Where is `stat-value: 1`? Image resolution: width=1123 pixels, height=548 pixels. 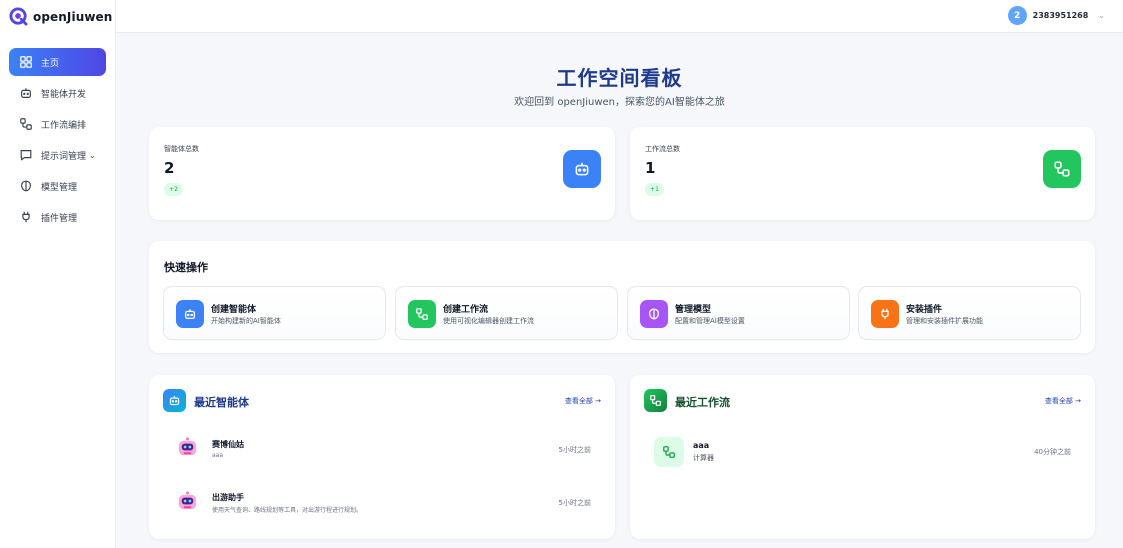
stat-value: 1 is located at coordinates (650, 168).